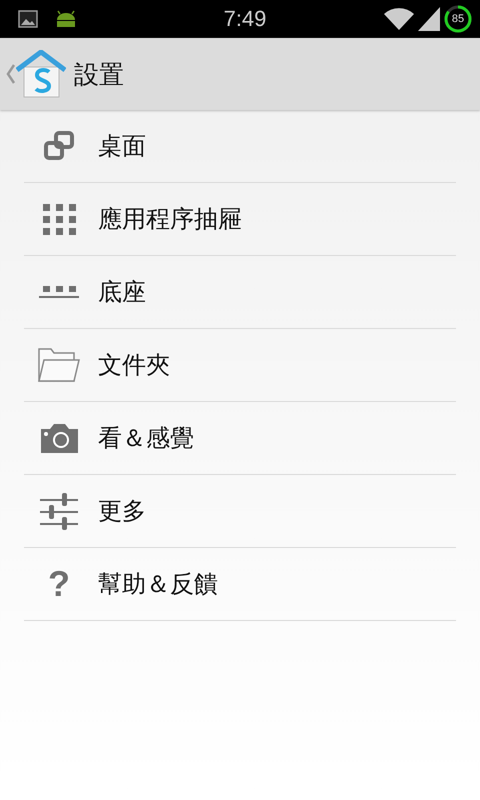 Image resolution: width=480 pixels, height=800 pixels. What do you see at coordinates (59, 292) in the screenshot?
I see `dock-icon` at bounding box center [59, 292].